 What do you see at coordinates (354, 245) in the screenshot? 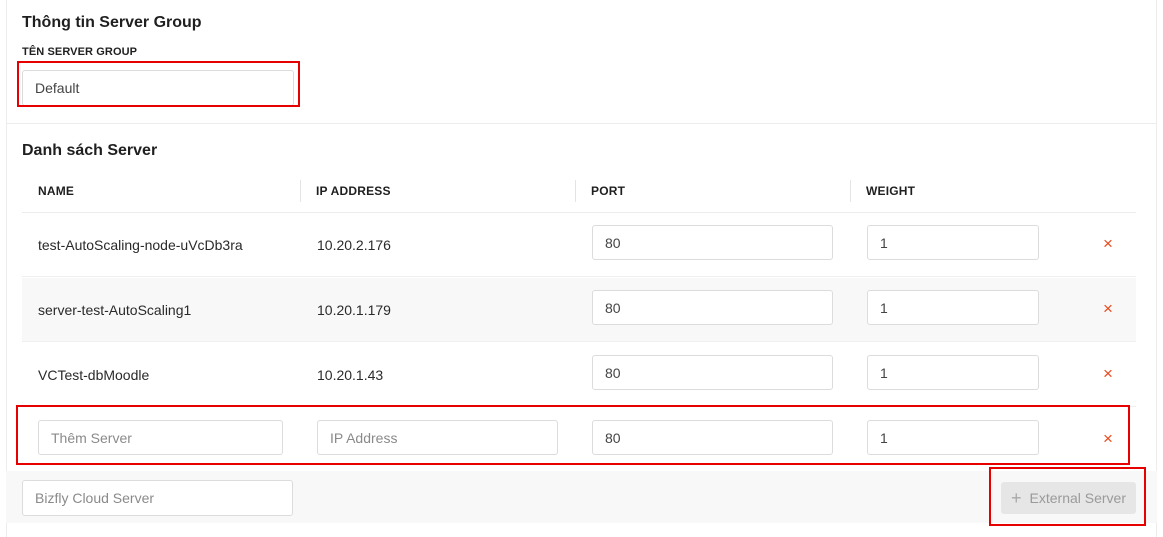
I see `server-ip: 10.20.2.176` at bounding box center [354, 245].